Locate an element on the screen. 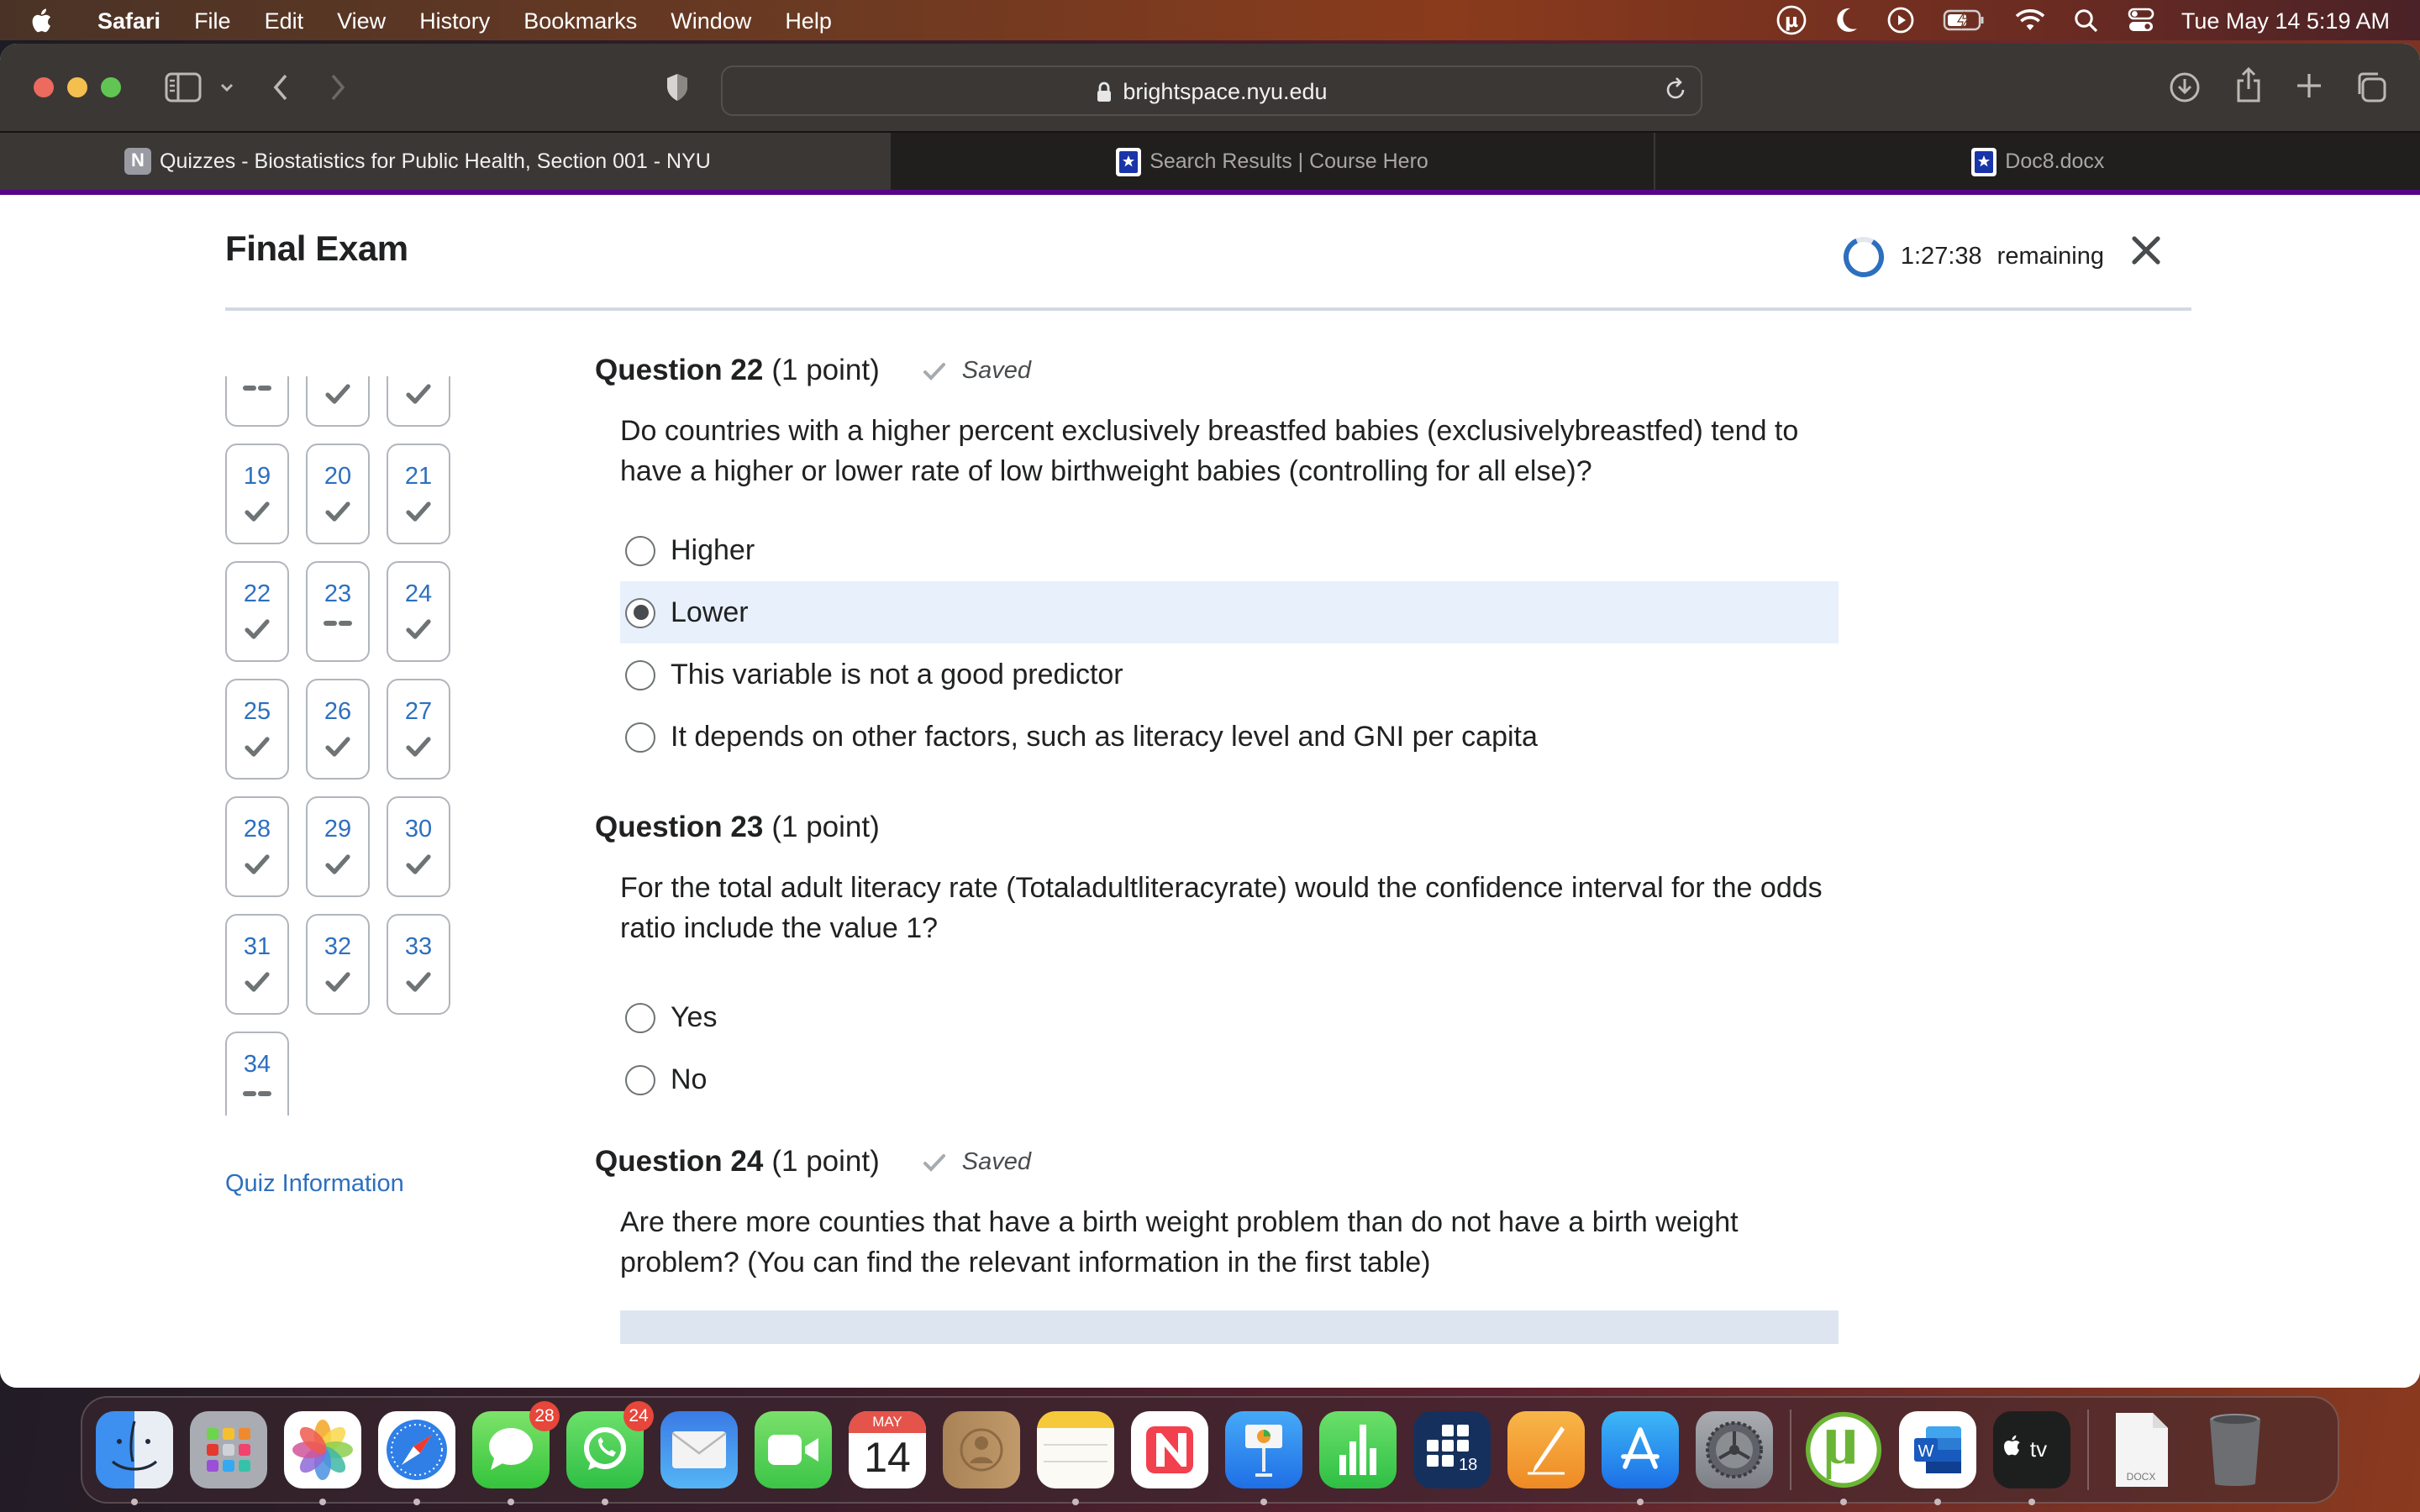 The width and height of the screenshot is (2420, 1512). question-tile-25: 25 is located at coordinates (257, 729).